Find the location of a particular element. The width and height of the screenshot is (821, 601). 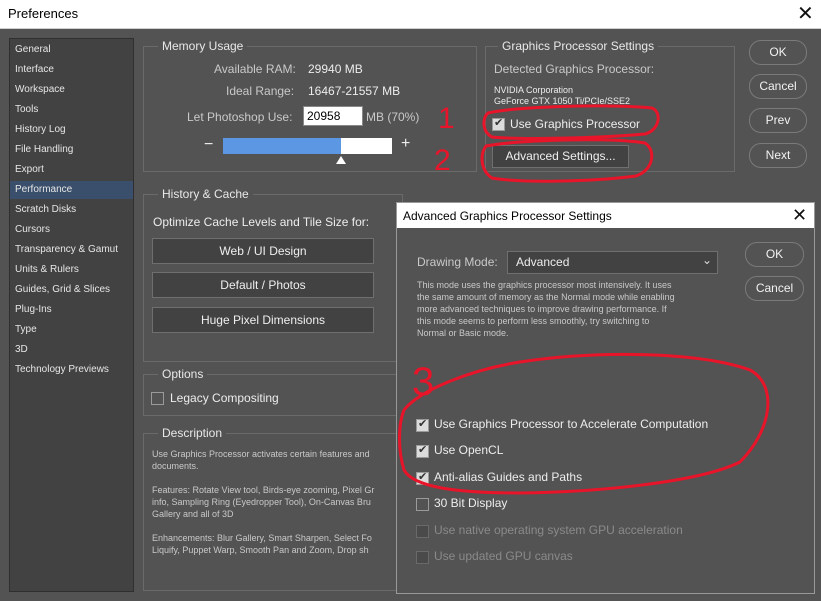

annotation-number-3: 3 is located at coordinates (423, 382).